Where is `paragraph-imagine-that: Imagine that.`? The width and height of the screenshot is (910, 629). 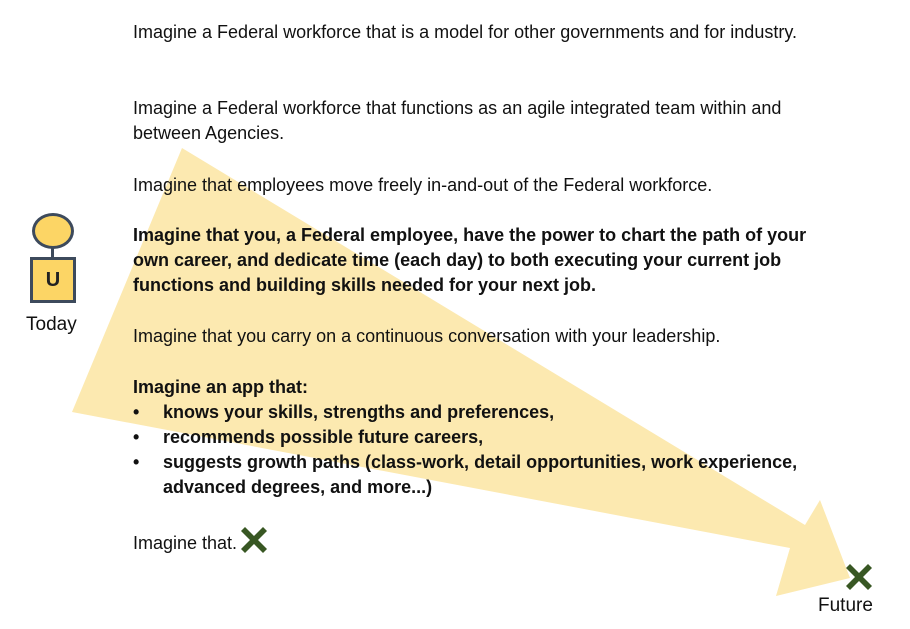 paragraph-imagine-that: Imagine that. is located at coordinates (473, 541).